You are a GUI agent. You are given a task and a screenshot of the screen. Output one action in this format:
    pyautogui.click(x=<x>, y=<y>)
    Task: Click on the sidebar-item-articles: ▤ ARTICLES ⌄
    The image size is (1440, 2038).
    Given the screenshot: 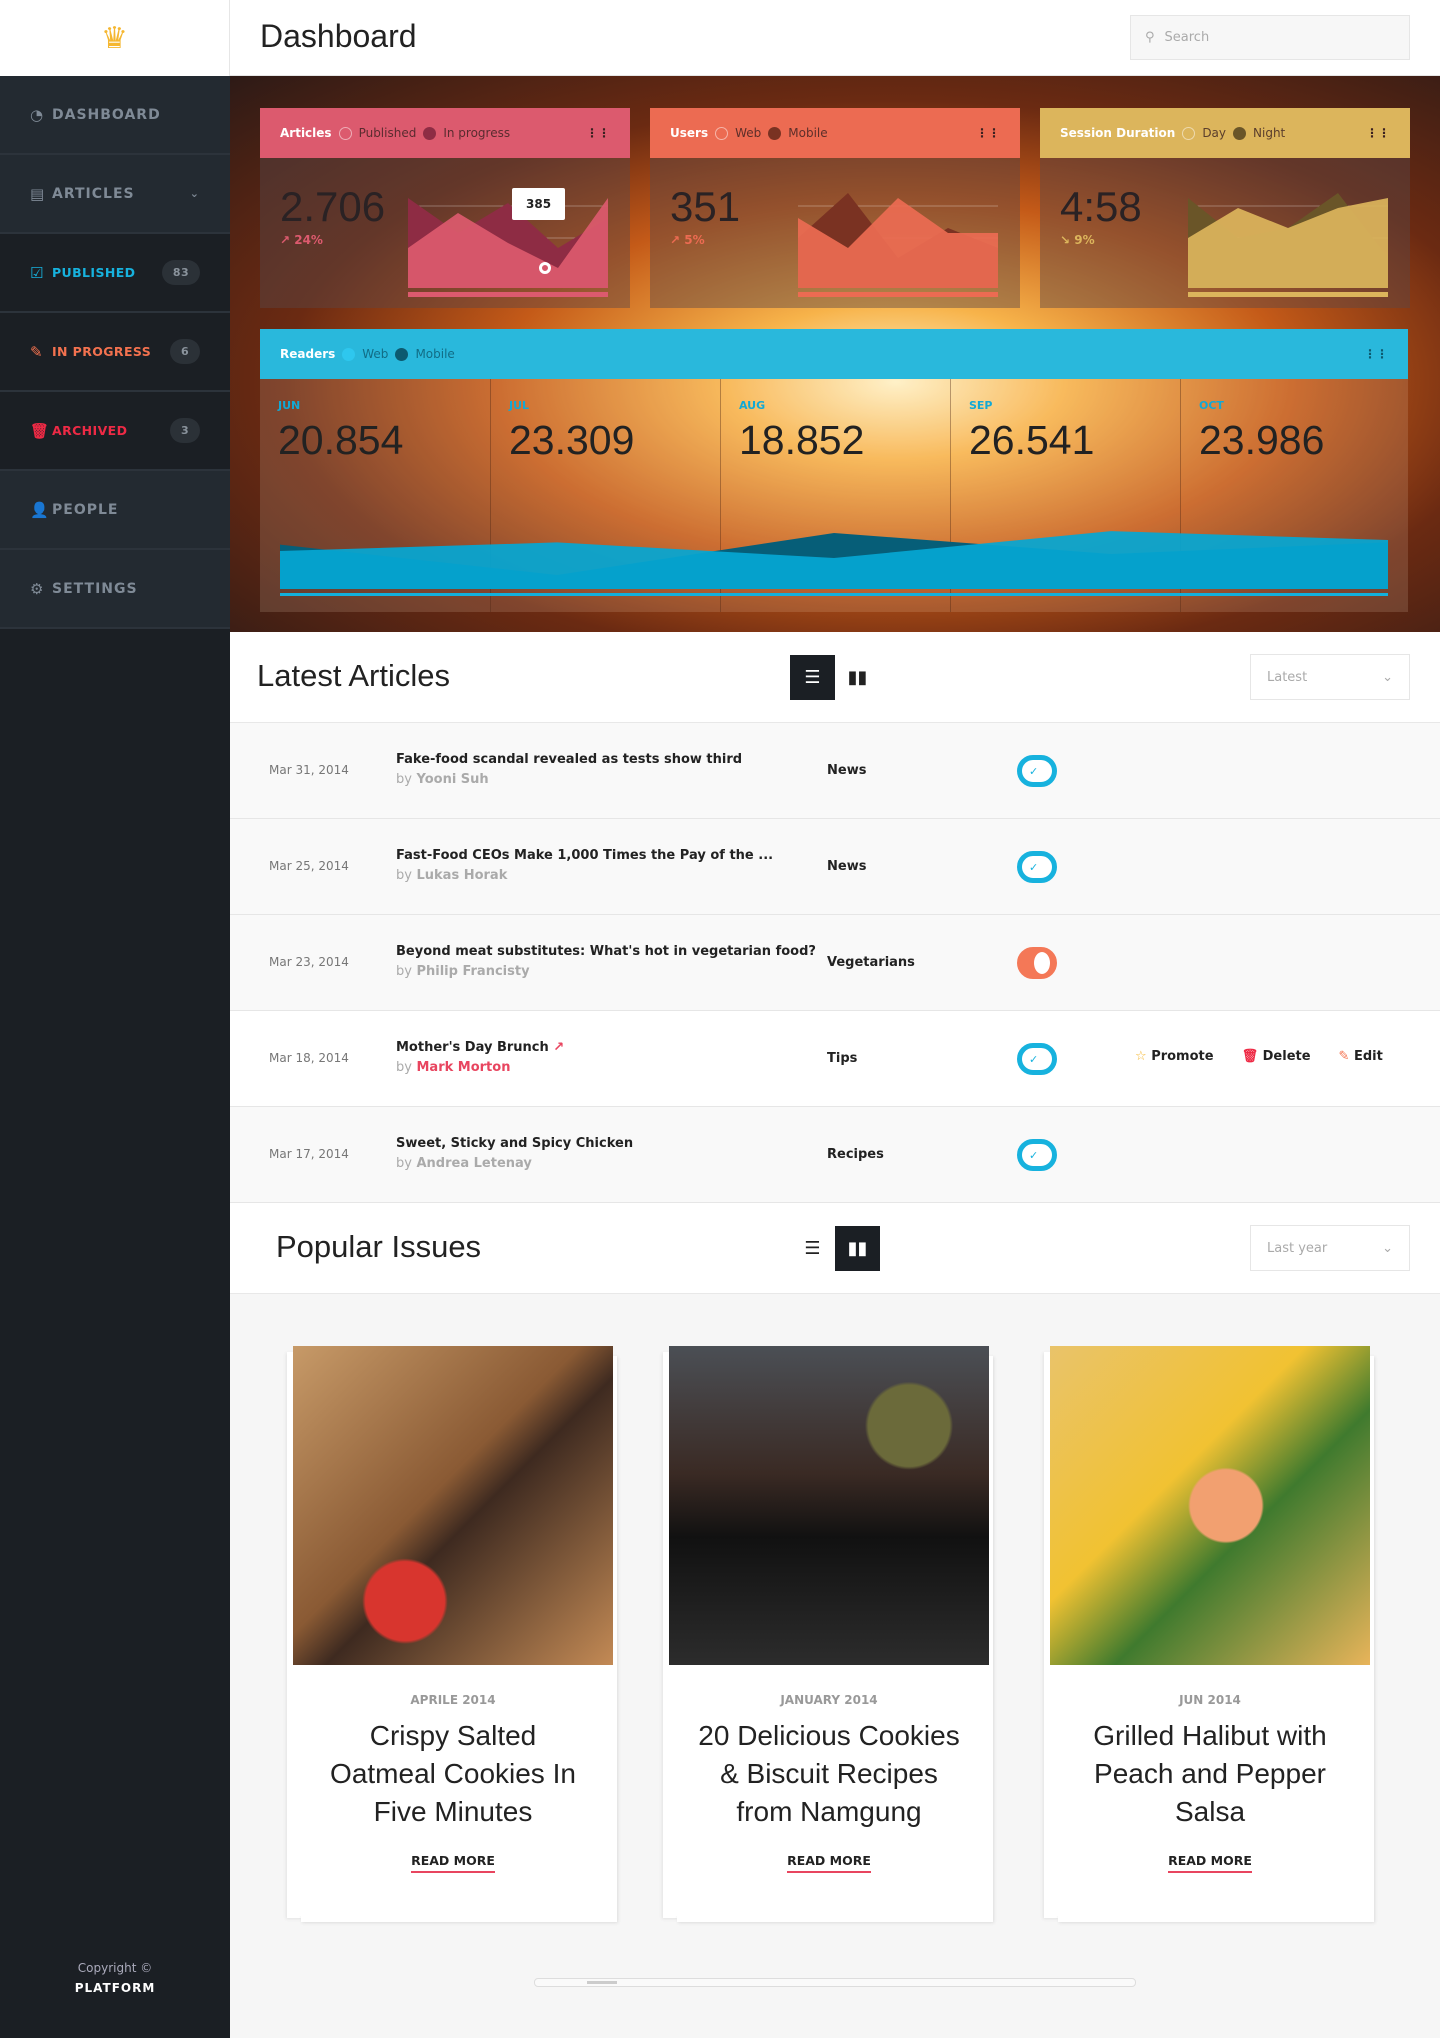 What is the action you would take?
    pyautogui.click(x=115, y=194)
    